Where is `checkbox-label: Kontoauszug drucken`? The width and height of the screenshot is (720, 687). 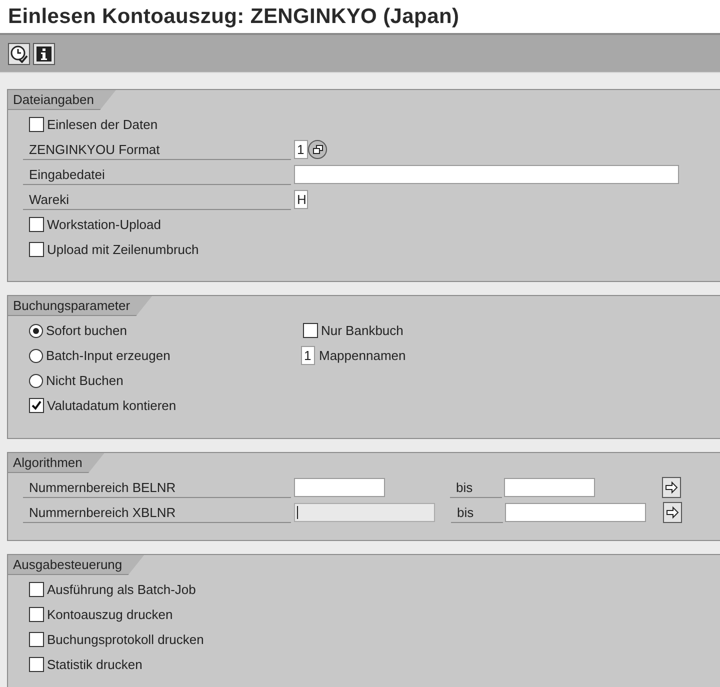
checkbox-label: Kontoauszug drucken is located at coordinates (110, 614).